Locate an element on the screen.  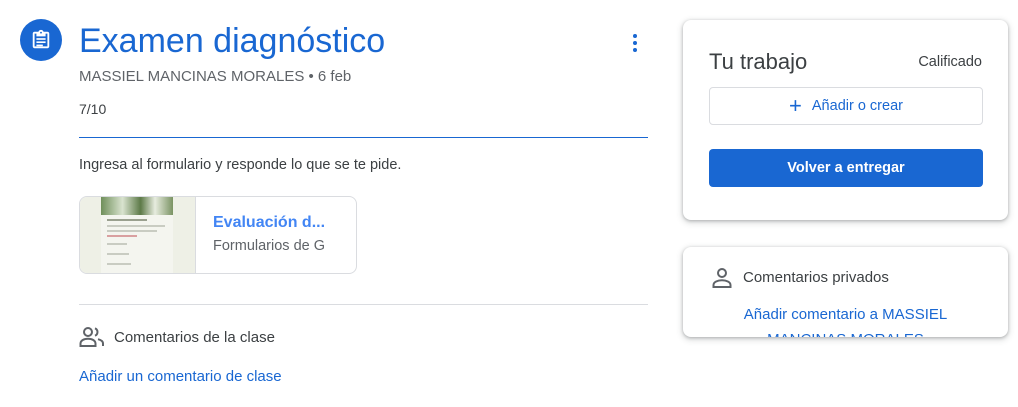
work-status: Calificado is located at coordinates (950, 62).